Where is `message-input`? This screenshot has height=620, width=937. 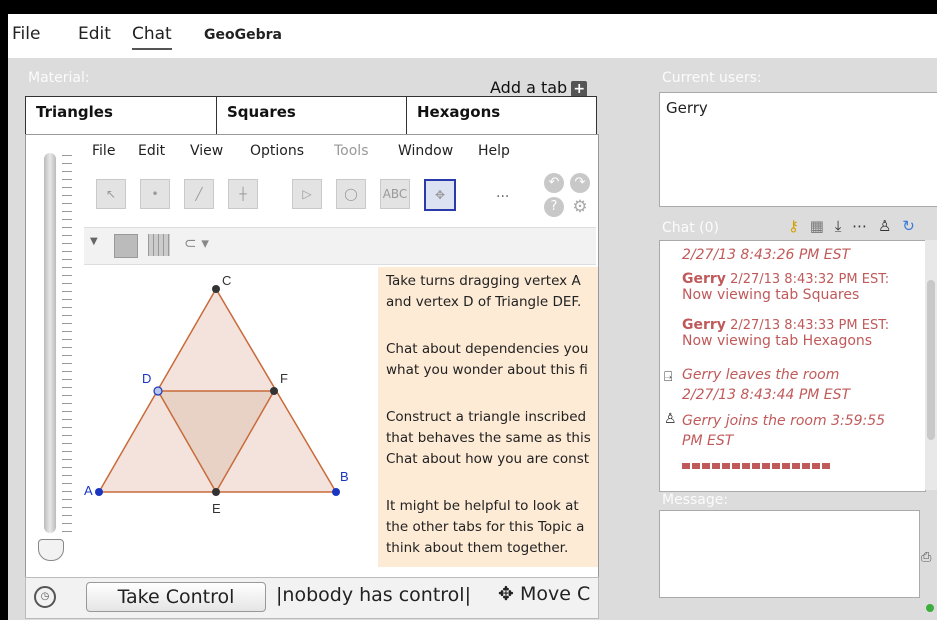 message-input is located at coordinates (789, 554).